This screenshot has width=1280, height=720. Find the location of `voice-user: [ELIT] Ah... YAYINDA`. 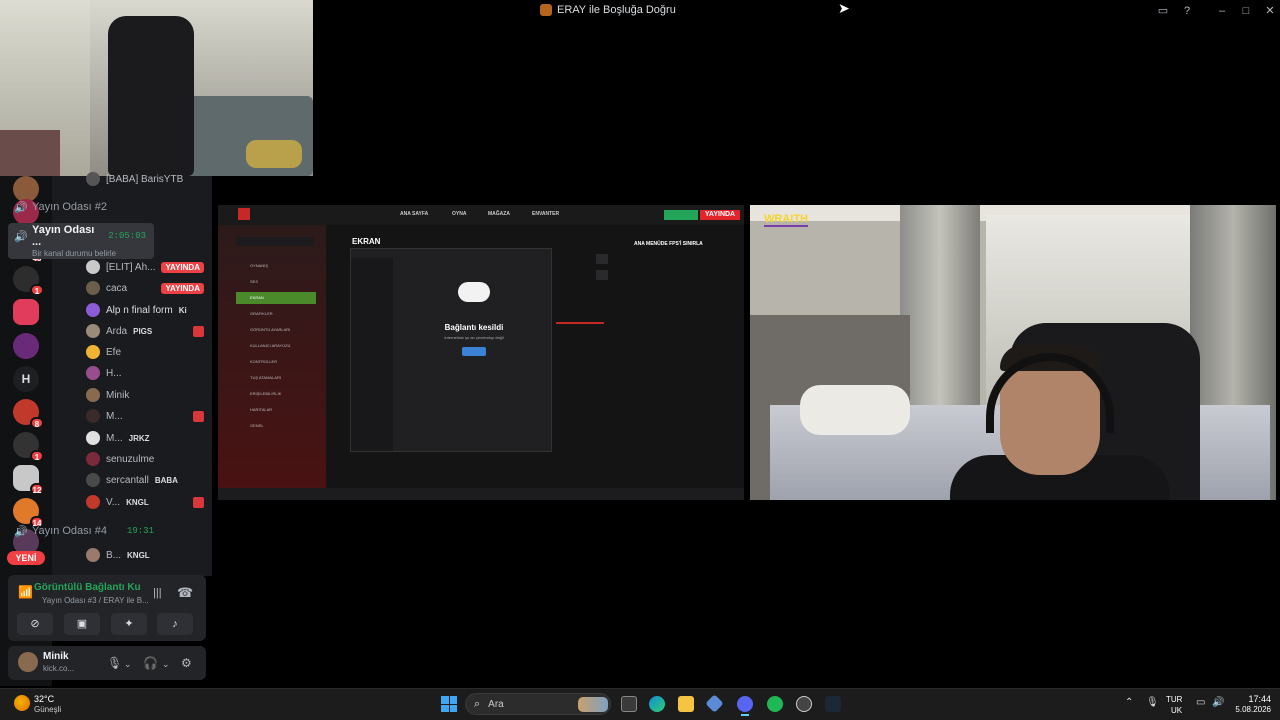

voice-user: [ELIT] Ah... YAYINDA is located at coordinates (145, 267).